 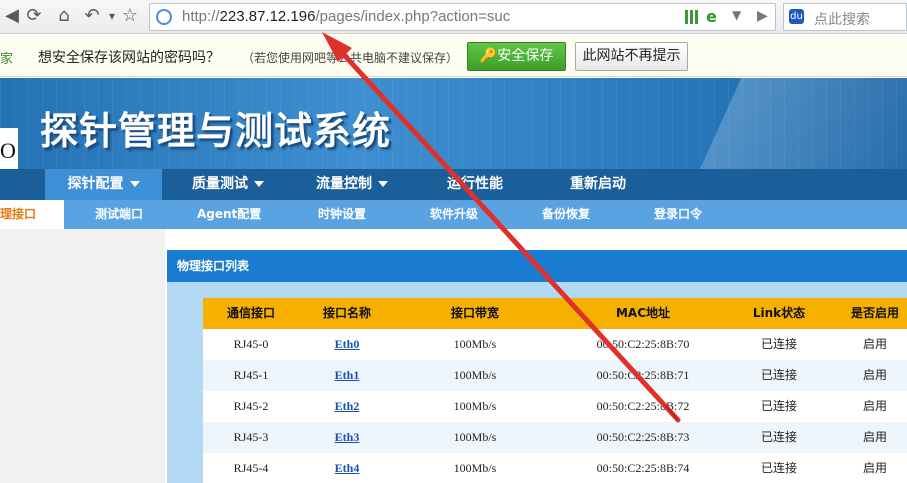 What do you see at coordinates (129, 58) in the screenshot?
I see `pwbar-question: 想安全保存该网站的密码吗？` at bounding box center [129, 58].